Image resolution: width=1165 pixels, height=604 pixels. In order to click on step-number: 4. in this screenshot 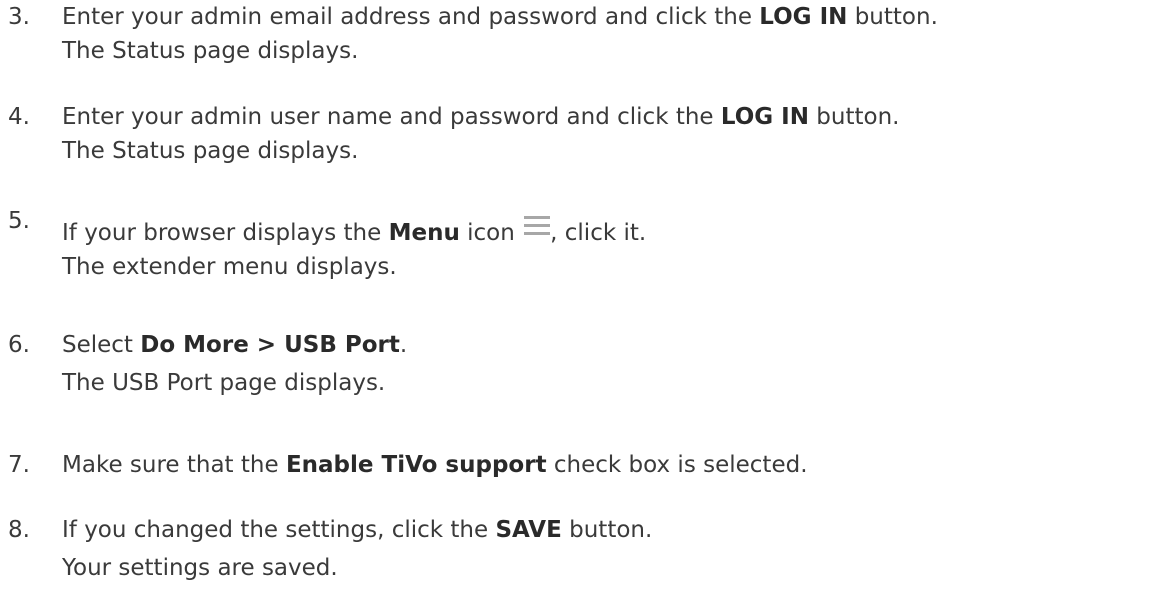, I will do `click(19, 117)`.